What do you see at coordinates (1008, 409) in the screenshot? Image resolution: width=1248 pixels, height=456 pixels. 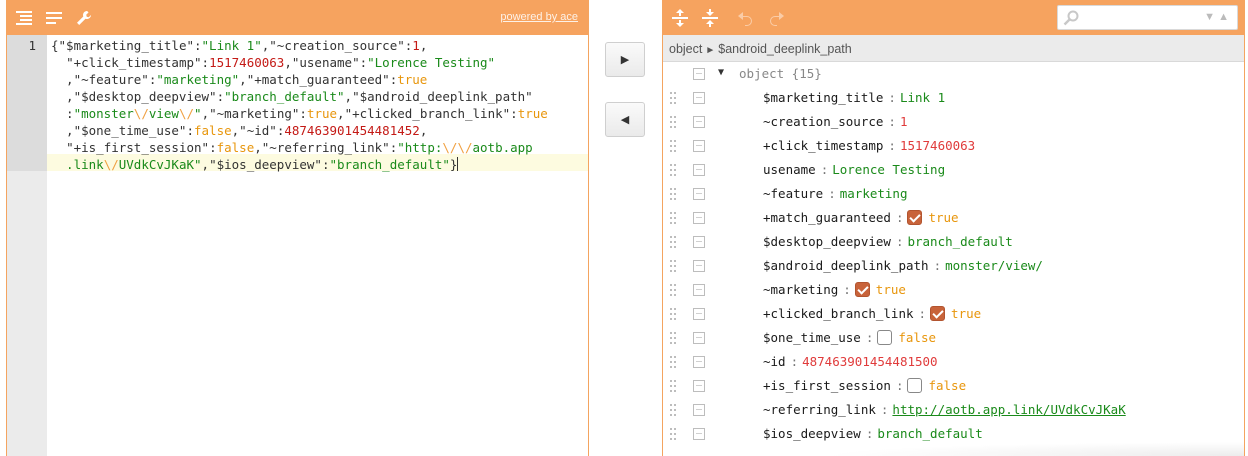 I see `field-value-link: http://aotb.app.link/UVdkCvJKaK` at bounding box center [1008, 409].